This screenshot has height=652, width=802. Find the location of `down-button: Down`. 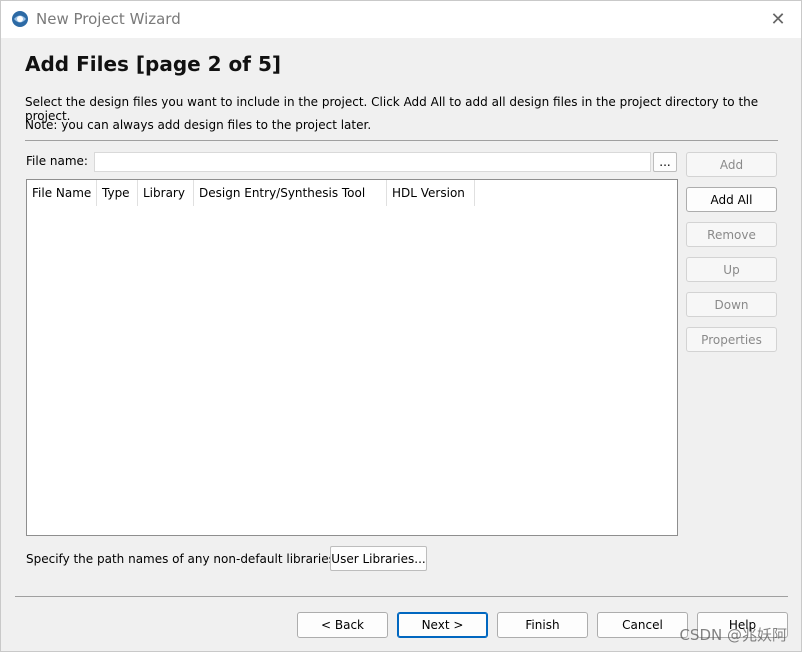

down-button: Down is located at coordinates (731, 304).